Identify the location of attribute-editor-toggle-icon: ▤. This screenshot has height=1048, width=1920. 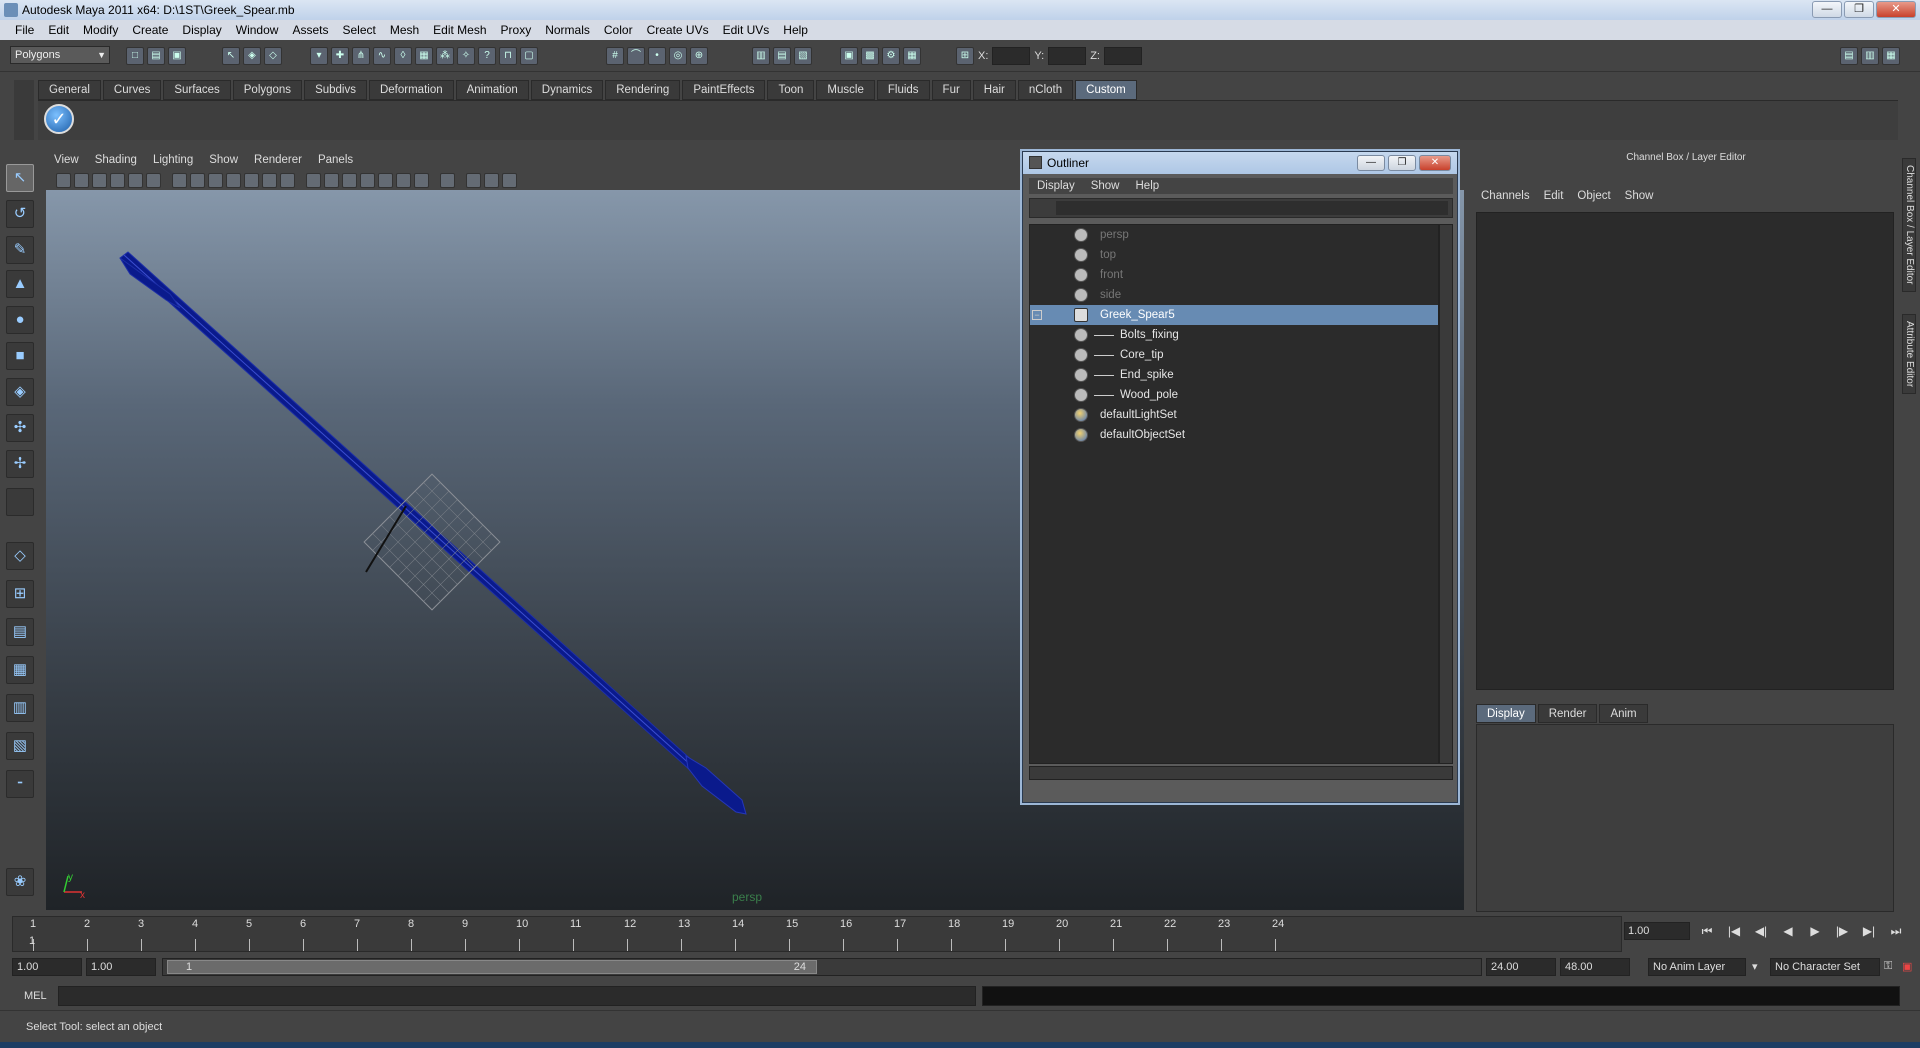
(1849, 56).